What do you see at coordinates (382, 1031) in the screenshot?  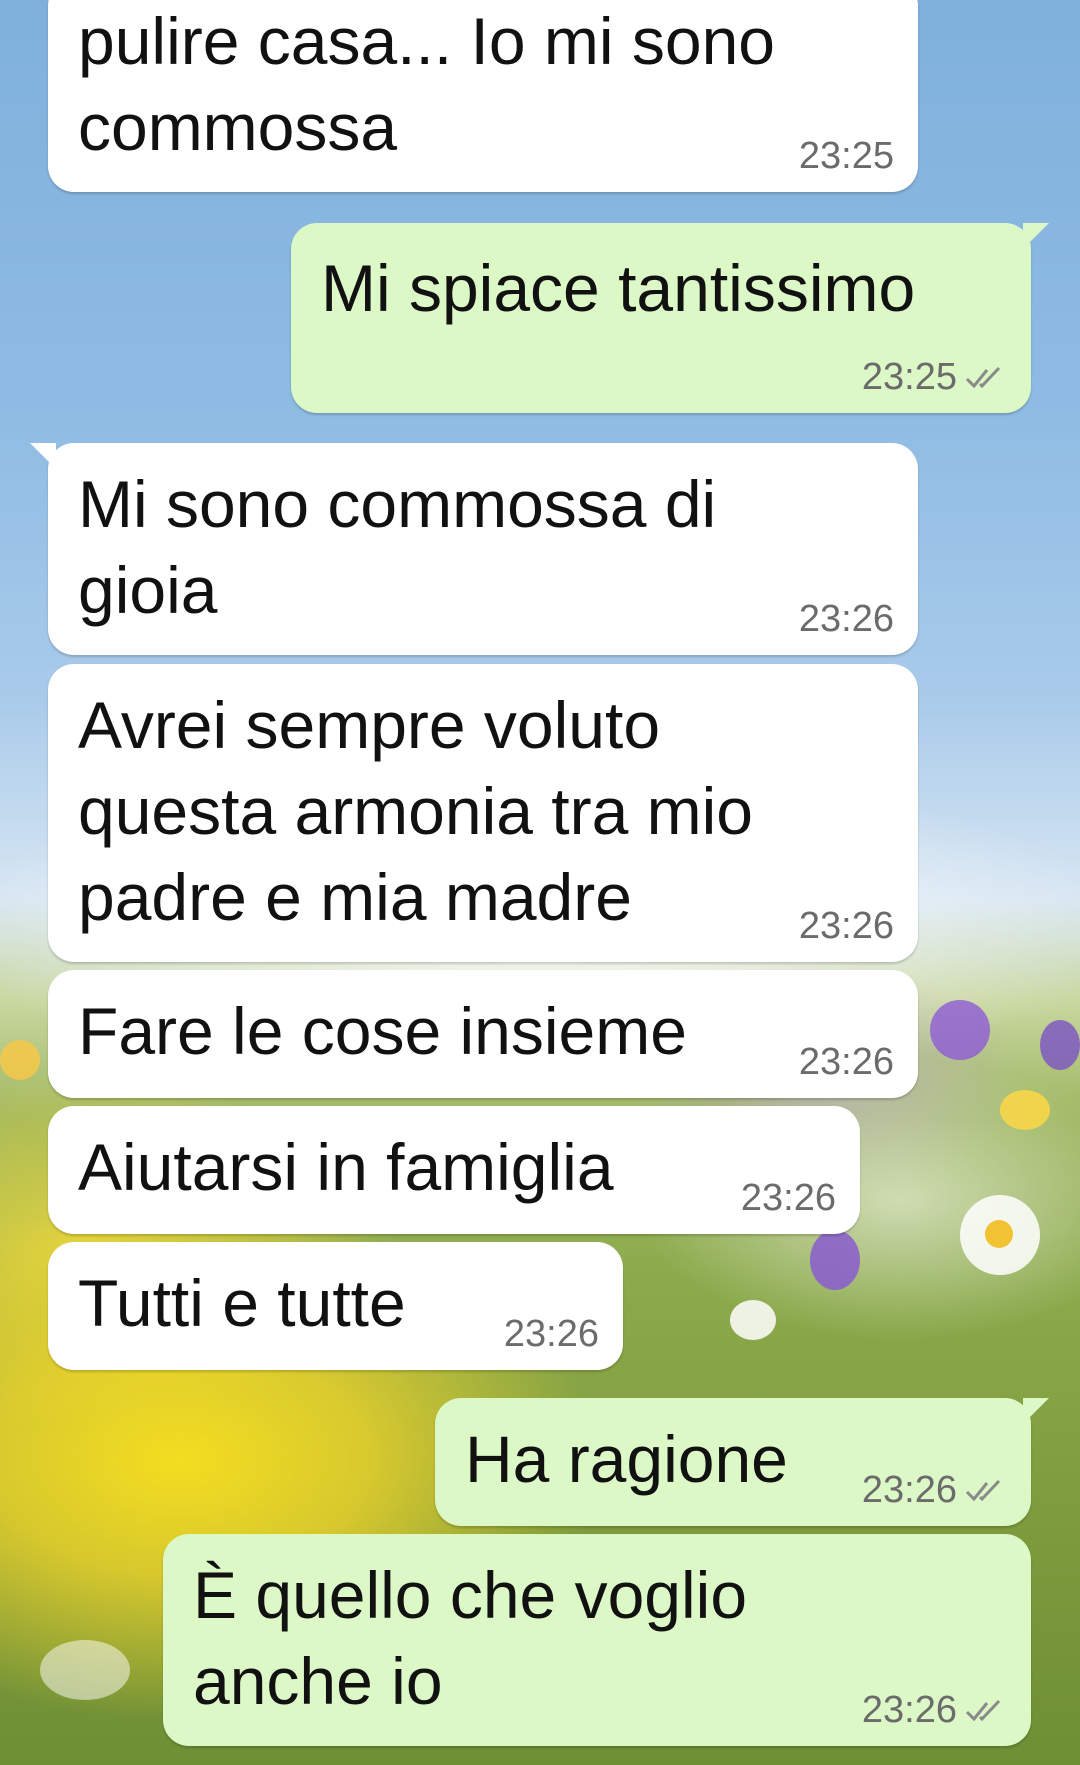 I see `message-text: Fare le cose insieme` at bounding box center [382, 1031].